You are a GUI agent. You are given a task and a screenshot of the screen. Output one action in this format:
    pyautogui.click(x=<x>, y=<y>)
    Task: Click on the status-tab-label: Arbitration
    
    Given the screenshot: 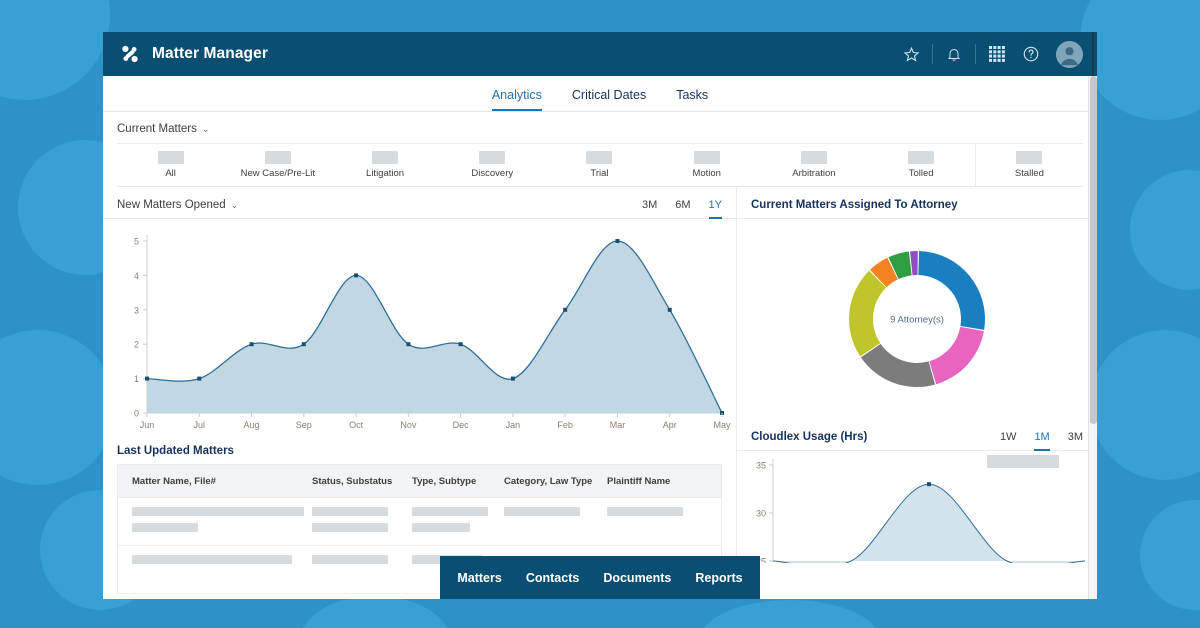 What is the action you would take?
    pyautogui.click(x=814, y=173)
    